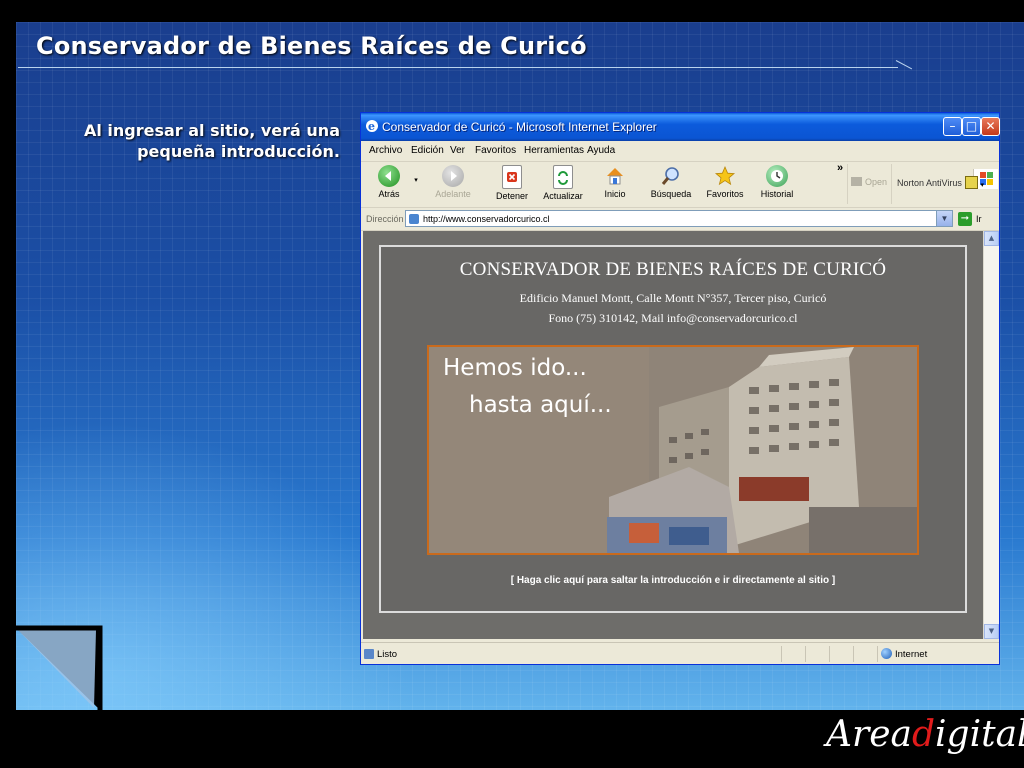 This screenshot has width=1024, height=768. What do you see at coordinates (563, 177) in the screenshot?
I see `refresh-icon` at bounding box center [563, 177].